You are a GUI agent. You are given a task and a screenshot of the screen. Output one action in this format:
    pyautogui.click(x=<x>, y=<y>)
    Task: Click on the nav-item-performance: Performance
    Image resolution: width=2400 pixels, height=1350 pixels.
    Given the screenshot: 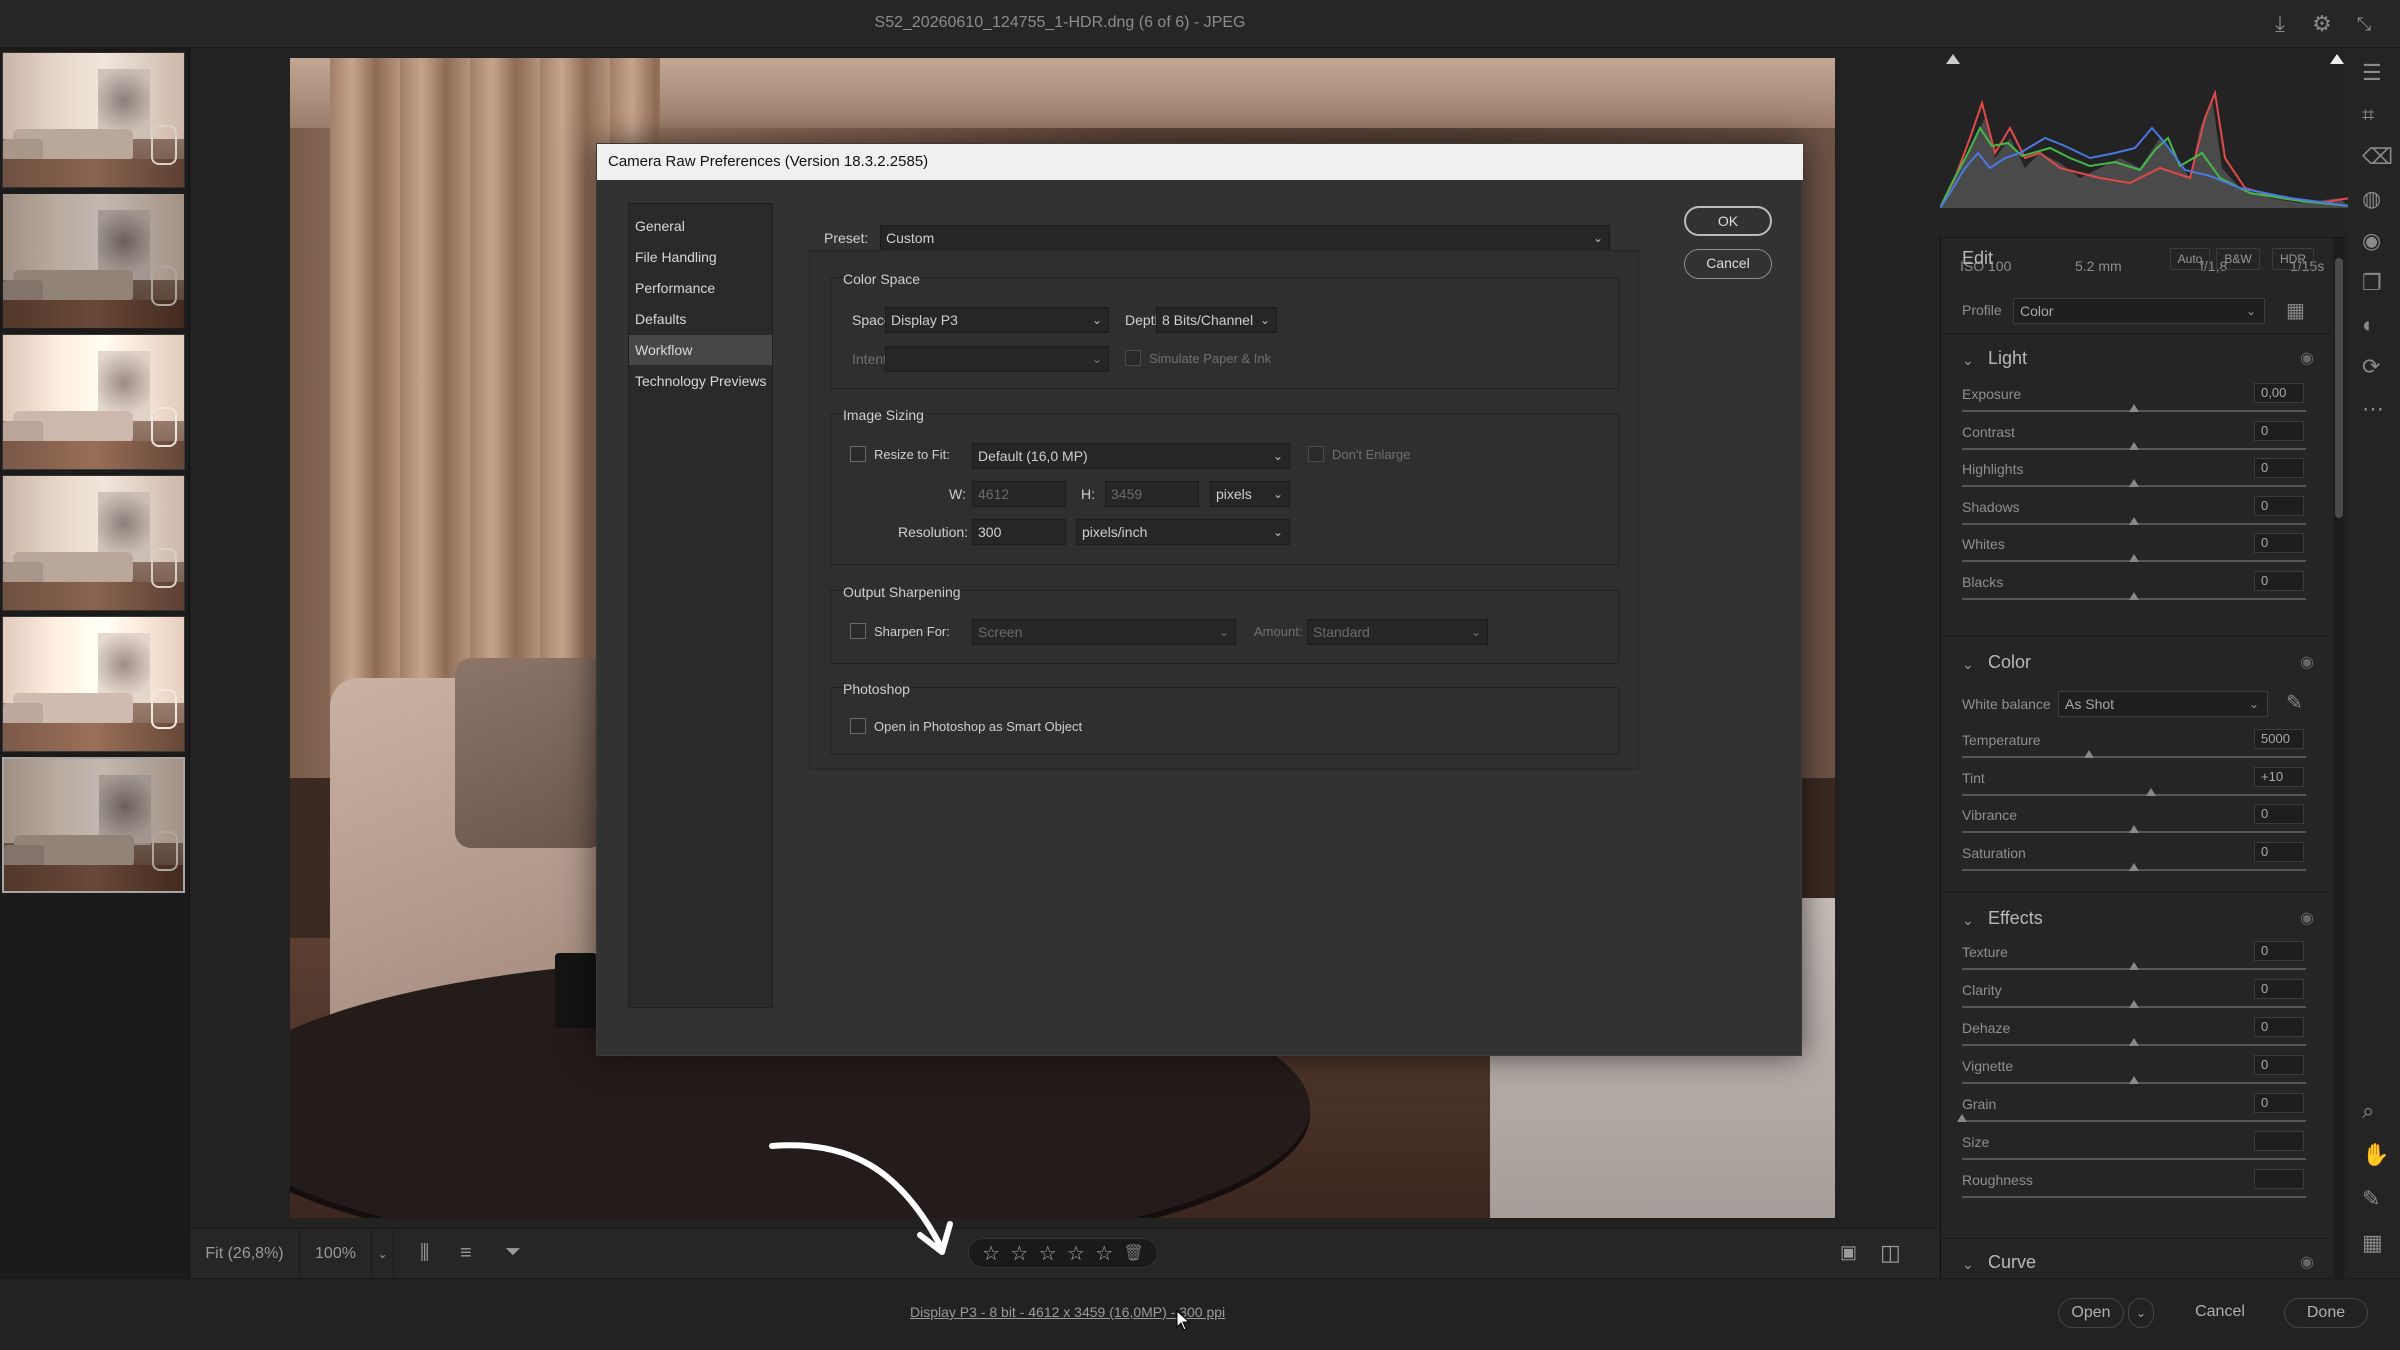 What is the action you would take?
    pyautogui.click(x=700, y=288)
    